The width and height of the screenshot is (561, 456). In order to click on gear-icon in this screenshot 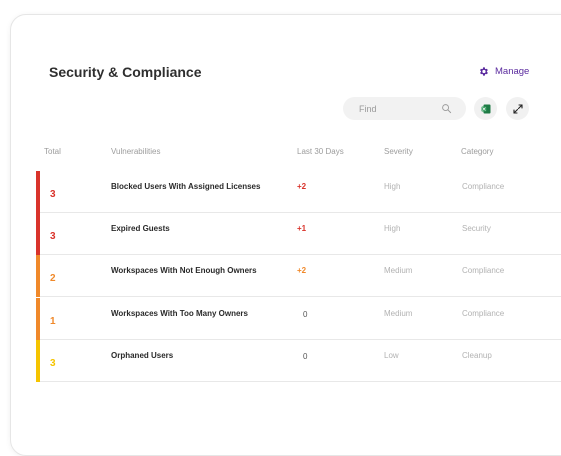, I will do `click(484, 71)`.